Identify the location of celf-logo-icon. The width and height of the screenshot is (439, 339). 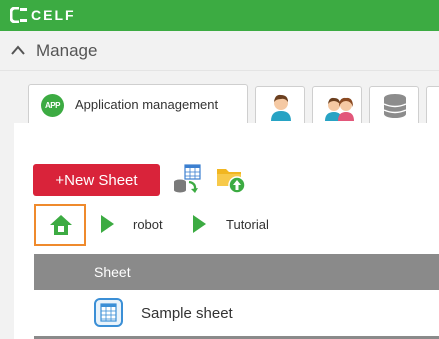
(18, 15).